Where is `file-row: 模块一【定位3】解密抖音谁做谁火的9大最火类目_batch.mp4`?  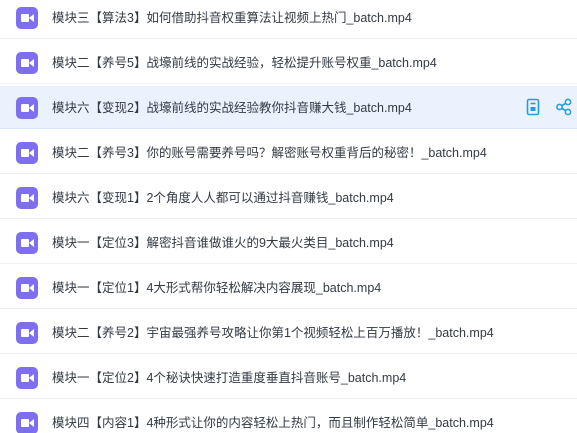
file-row: 模块一【定位3】解密抖音谁做谁火的9大最火类目_batch.mp4 is located at coordinates (288, 242).